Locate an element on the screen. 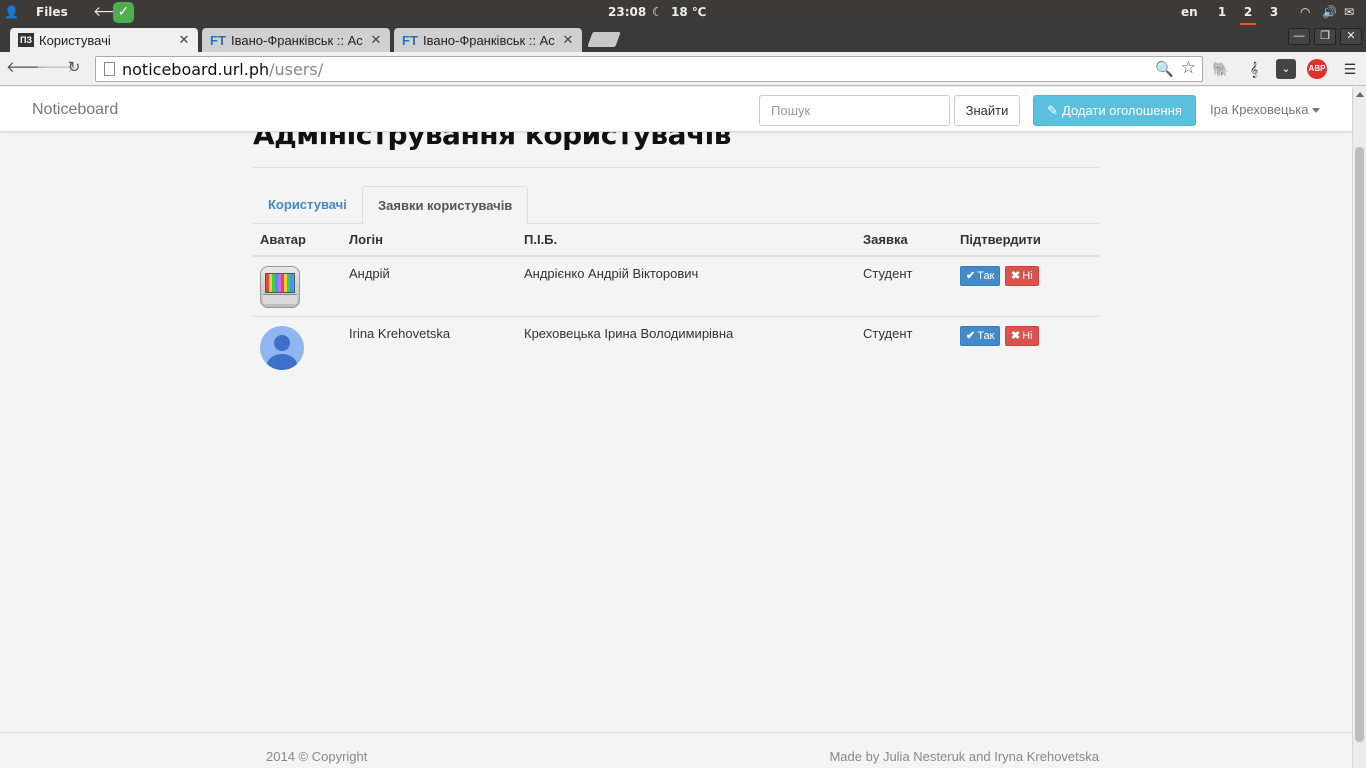 Image resolution: width=1366 pixels, height=768 pixels. pencil-icon: ✎ is located at coordinates (1052, 110).